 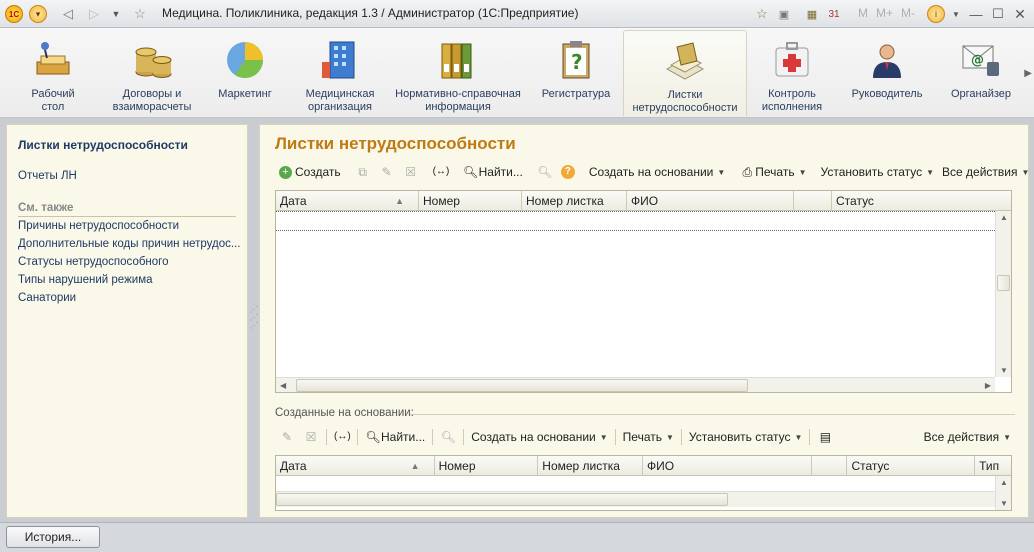 I want to click on section-sick-leave: Листки нетрудоспособности, so click(x=685, y=73).